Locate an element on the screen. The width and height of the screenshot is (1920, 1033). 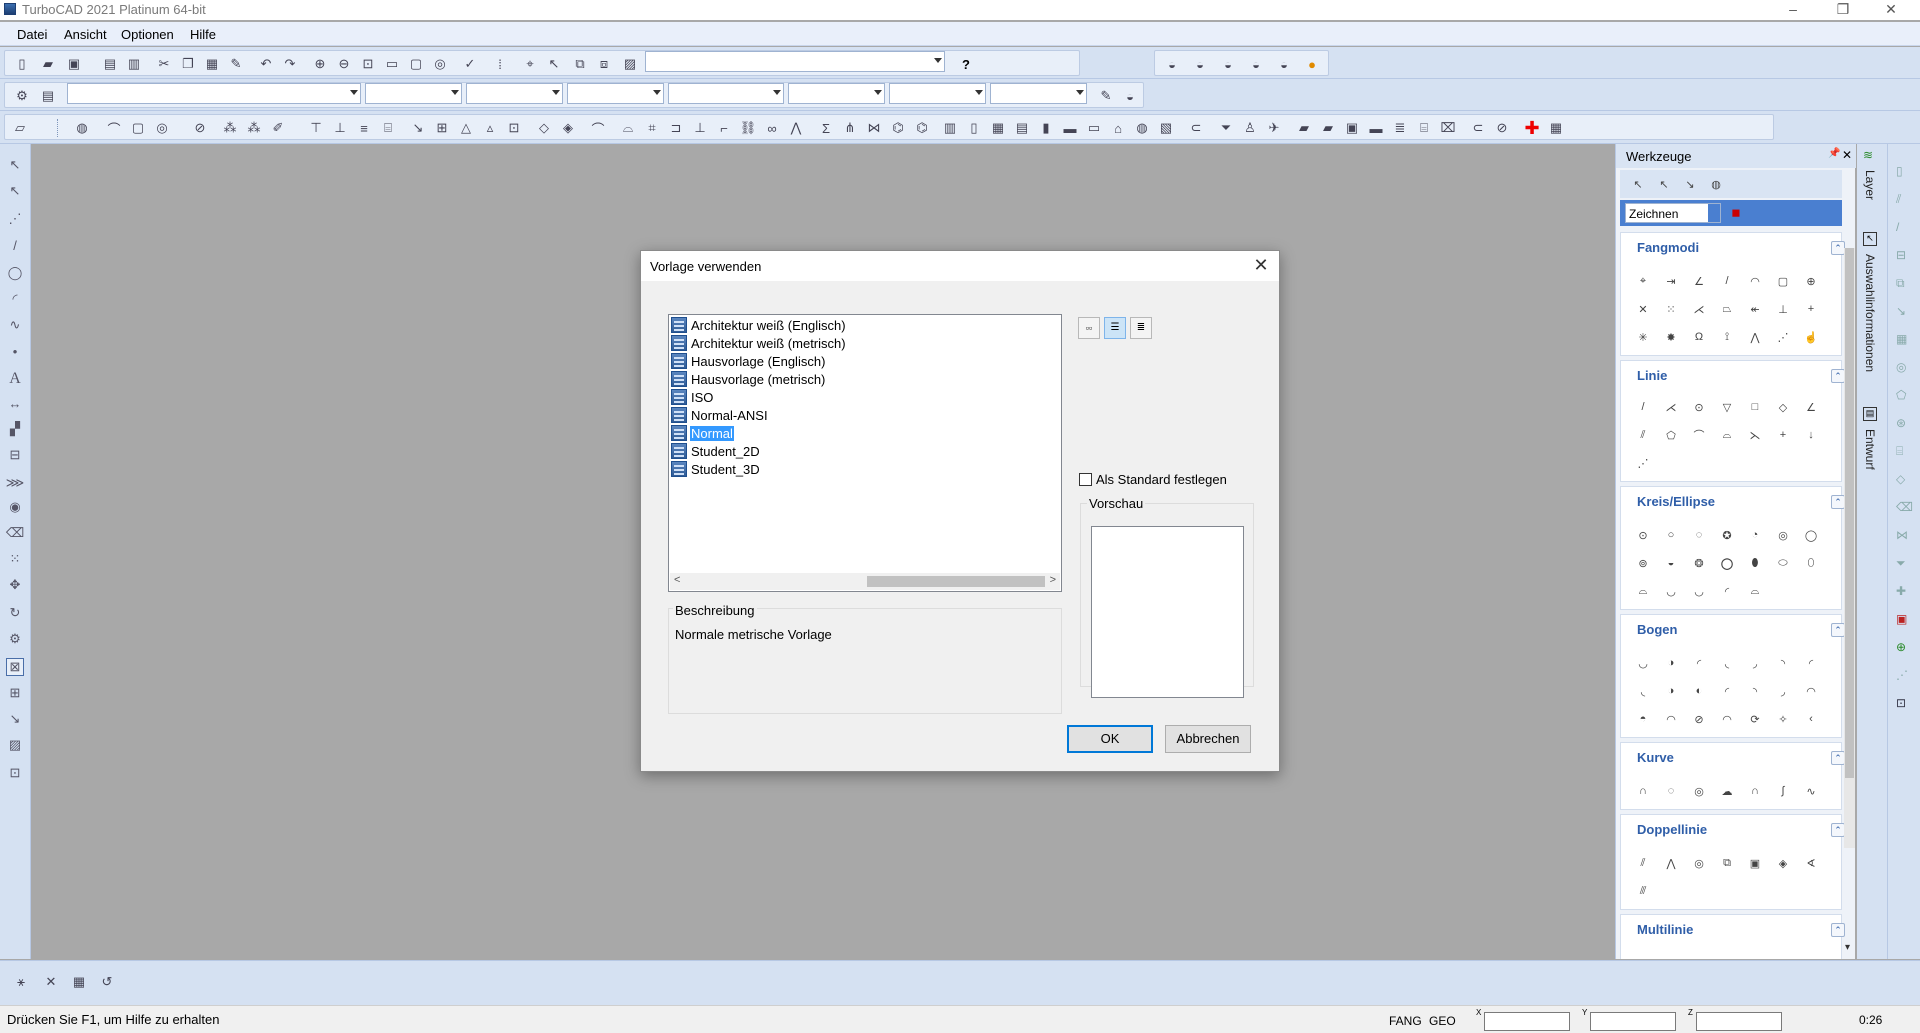
curve-freehand-icon: ∿ is located at coordinates (1811, 791).